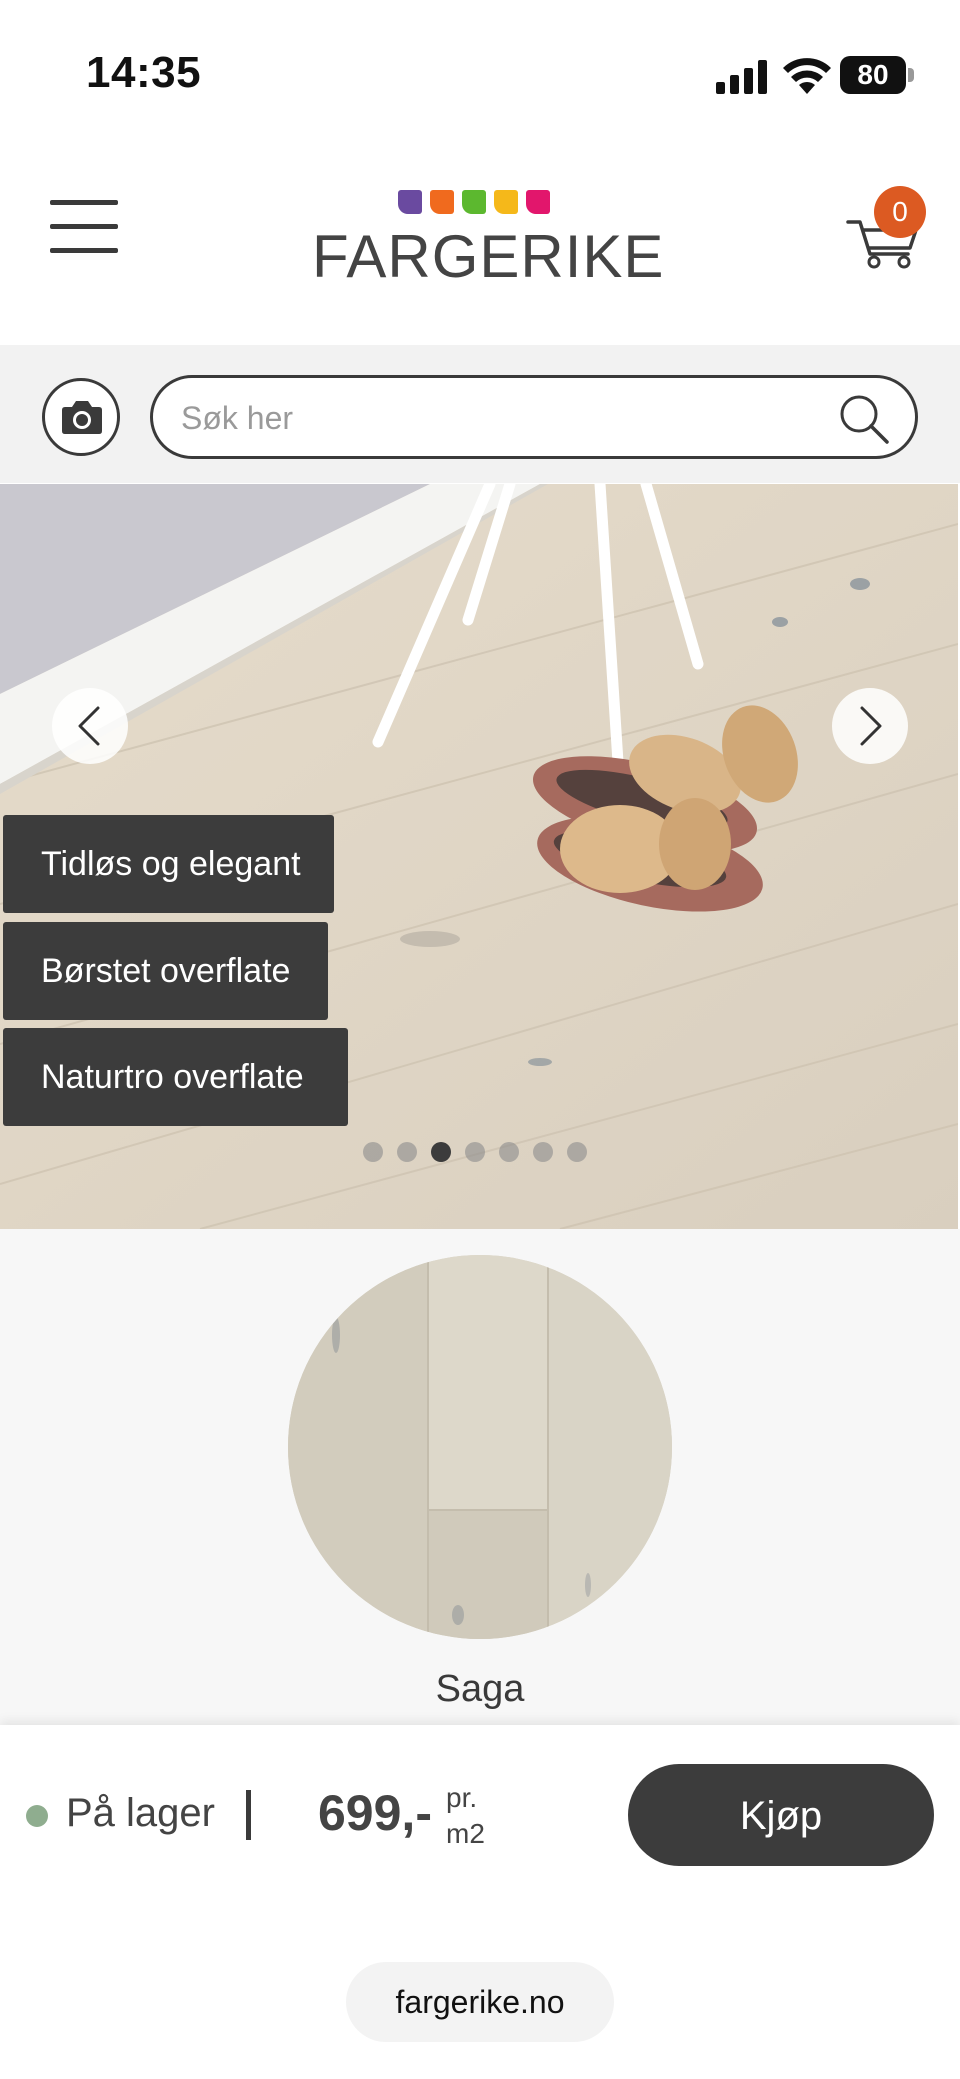 Image resolution: width=960 pixels, height=2079 pixels. What do you see at coordinates (375, 1813) in the screenshot?
I see `product-price: 699,-` at bounding box center [375, 1813].